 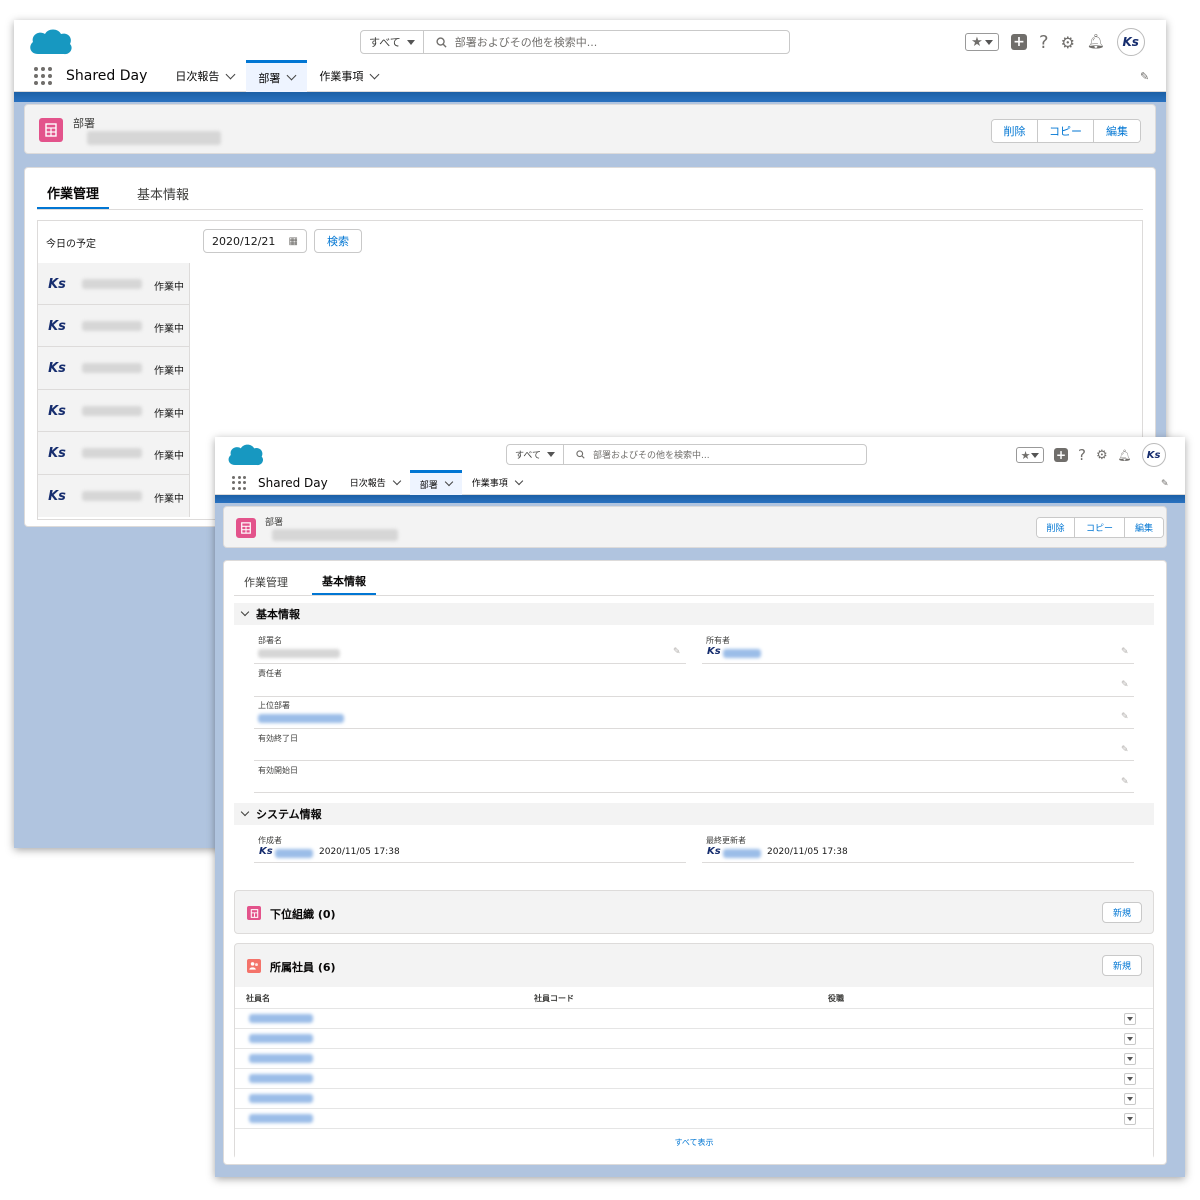 What do you see at coordinates (338, 241) in the screenshot?
I see `schedule-search-button: 検索` at bounding box center [338, 241].